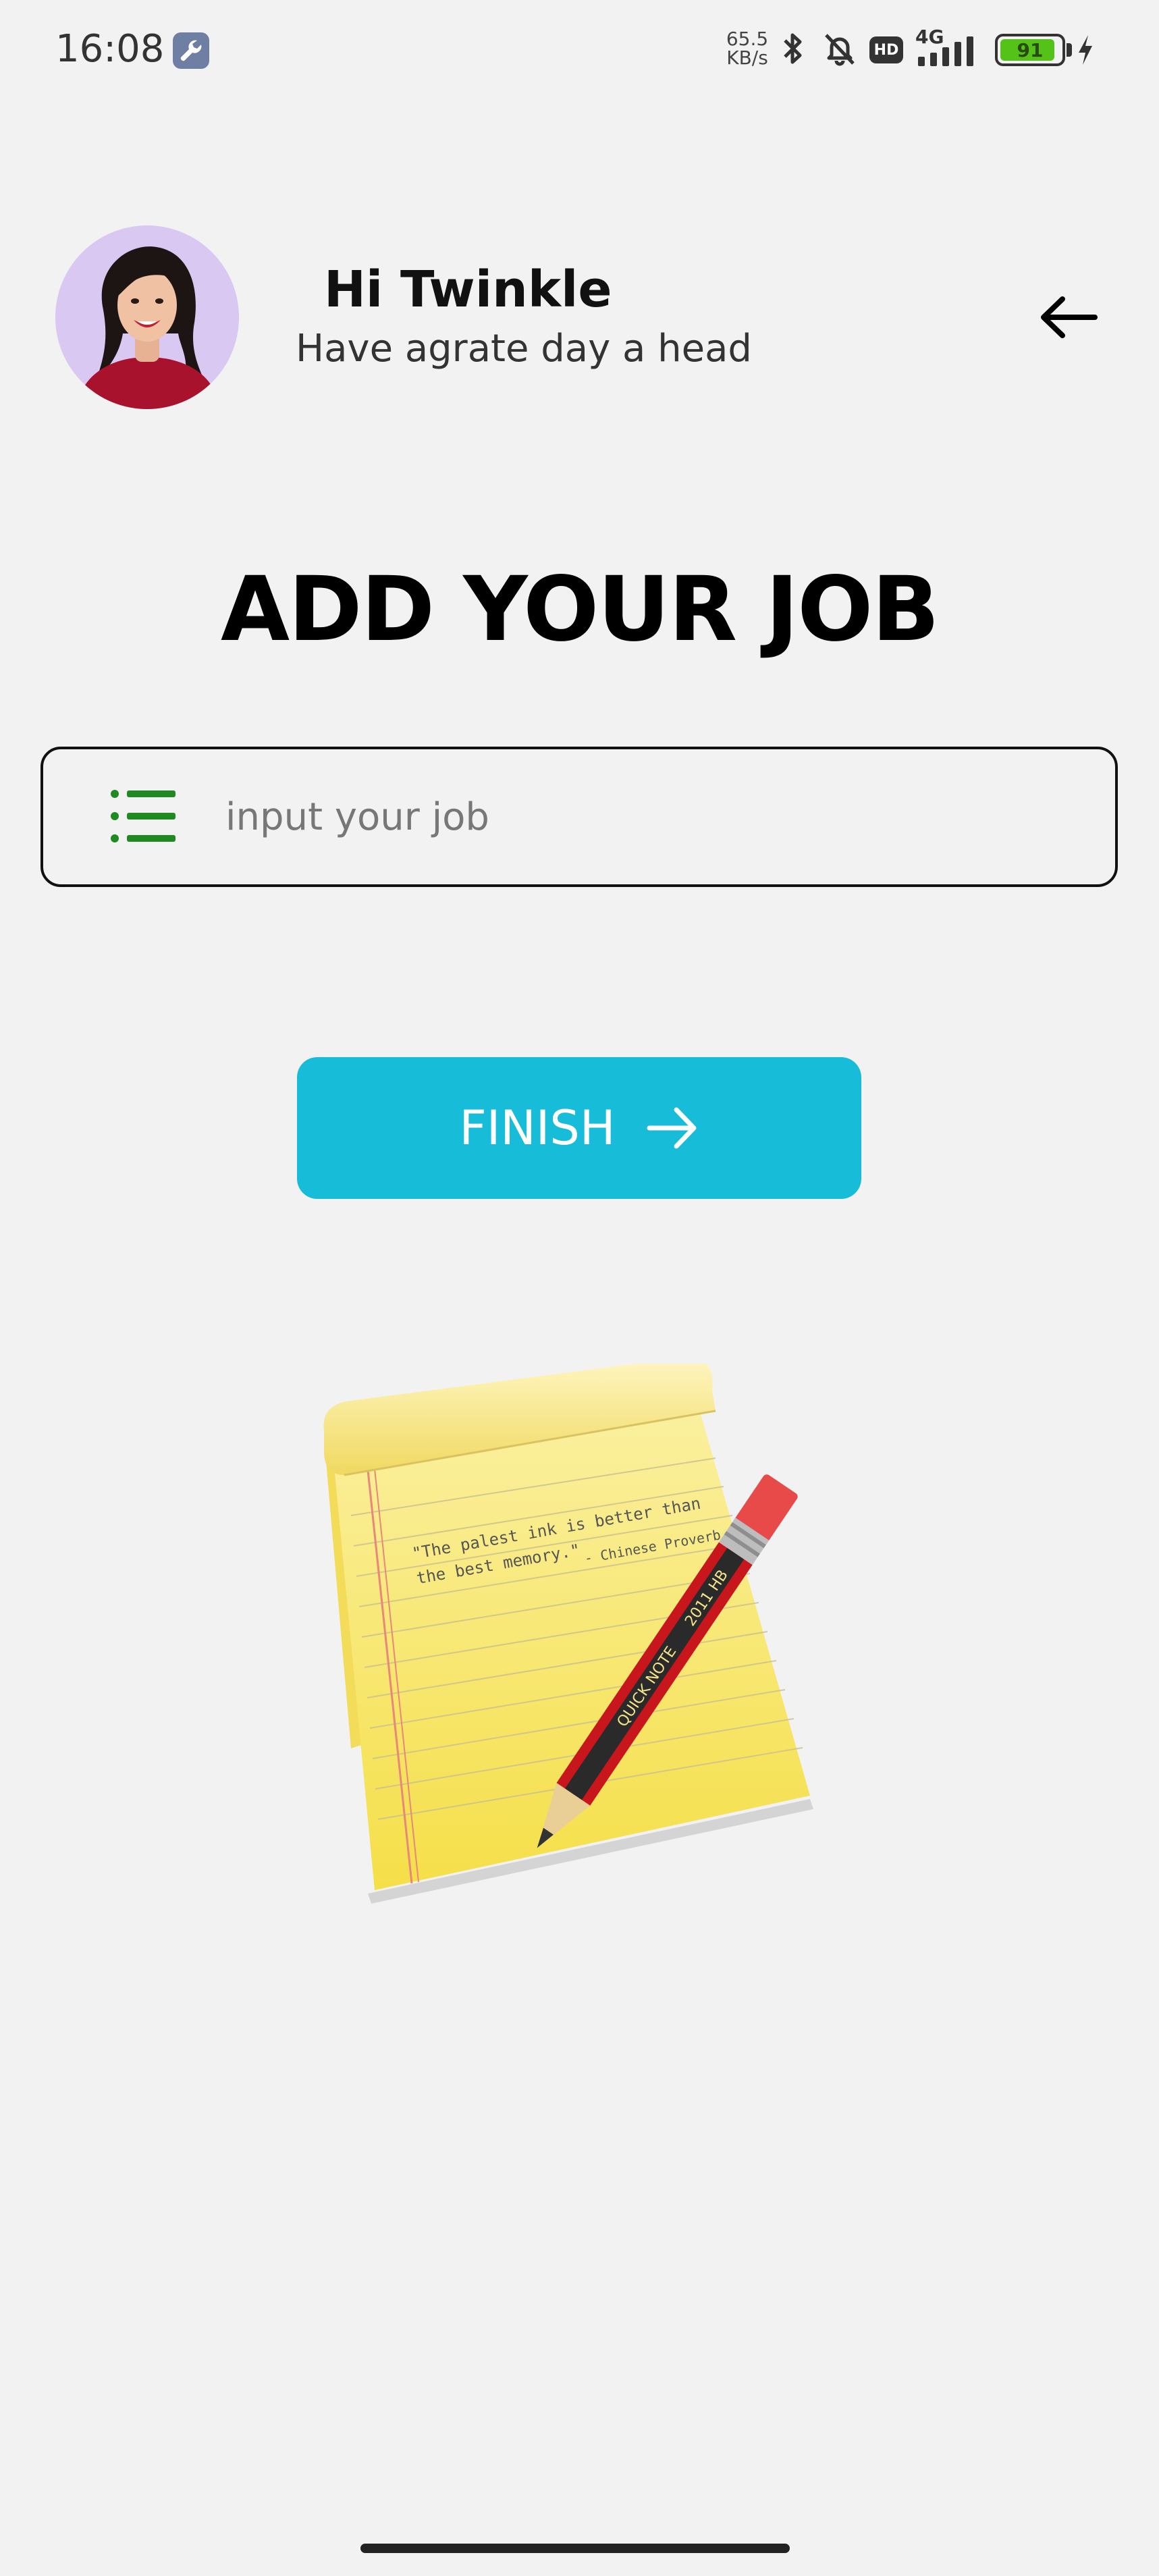 The height and width of the screenshot is (2576, 1159). What do you see at coordinates (840, 49) in the screenshot?
I see `bell-muted-icon` at bounding box center [840, 49].